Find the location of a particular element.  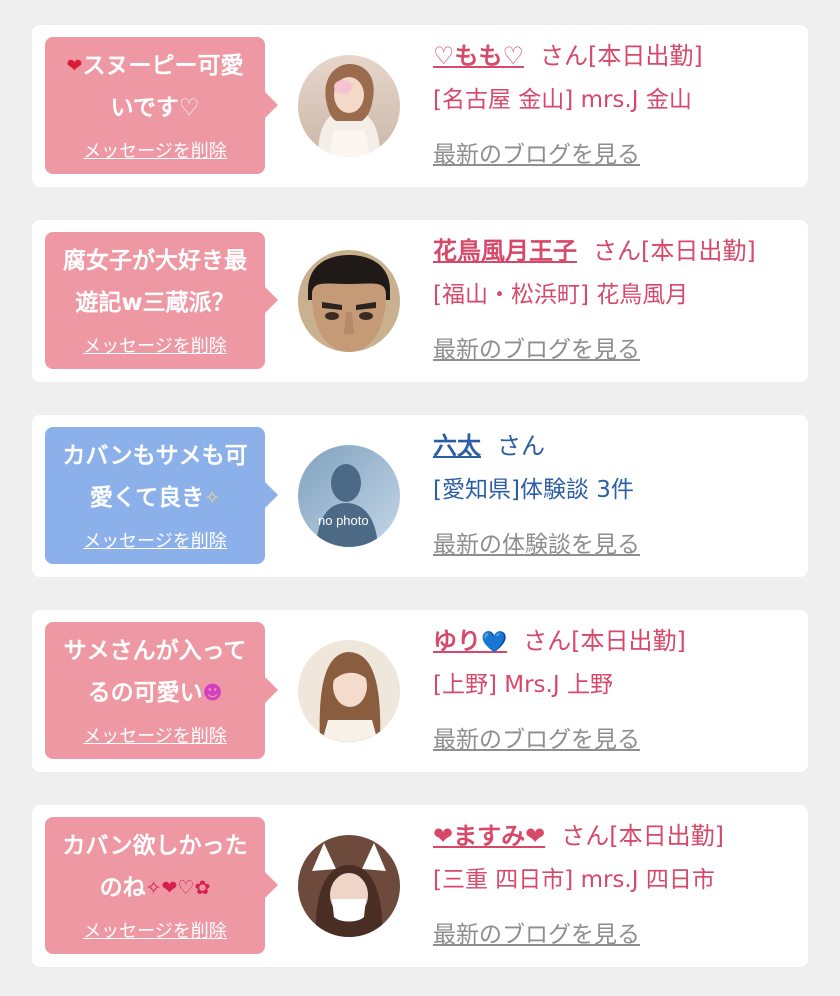

store-info: [福山・松浜町] 花鳥風月 is located at coordinates (561, 295).